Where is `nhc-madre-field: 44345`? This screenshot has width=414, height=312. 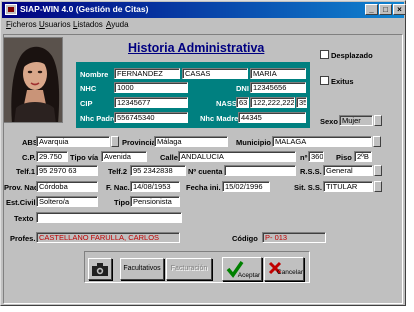
nhc-madre-field: 44345 is located at coordinates (272, 117).